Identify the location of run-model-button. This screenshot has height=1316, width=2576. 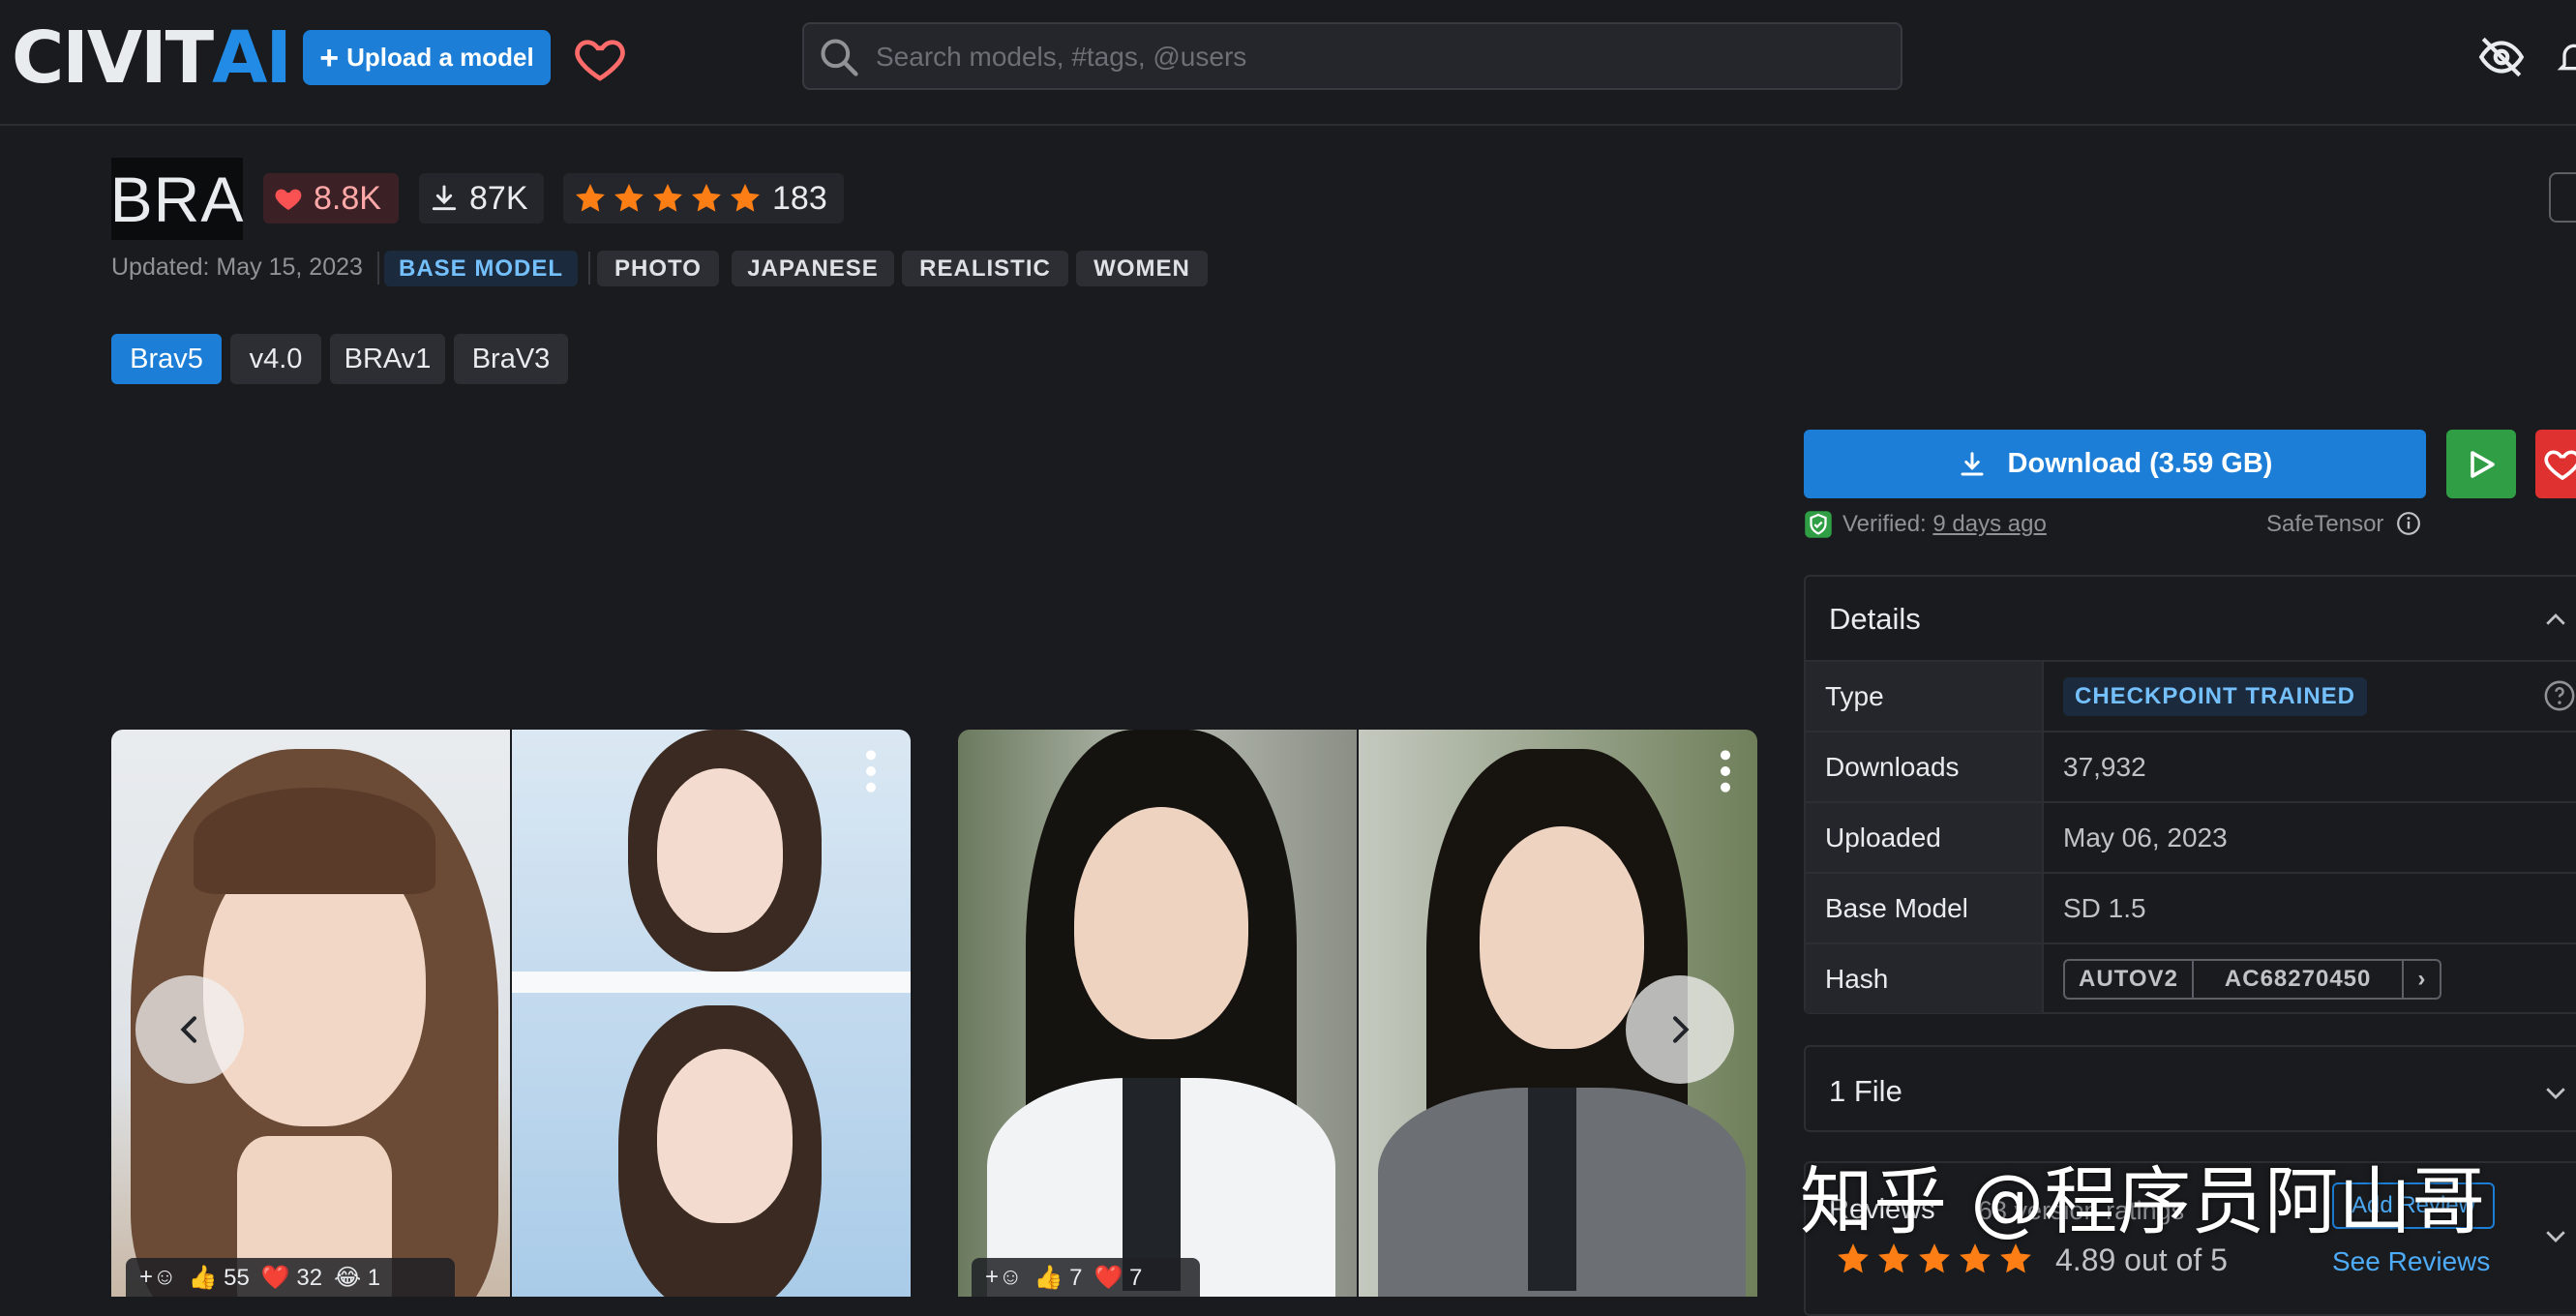
(2481, 464).